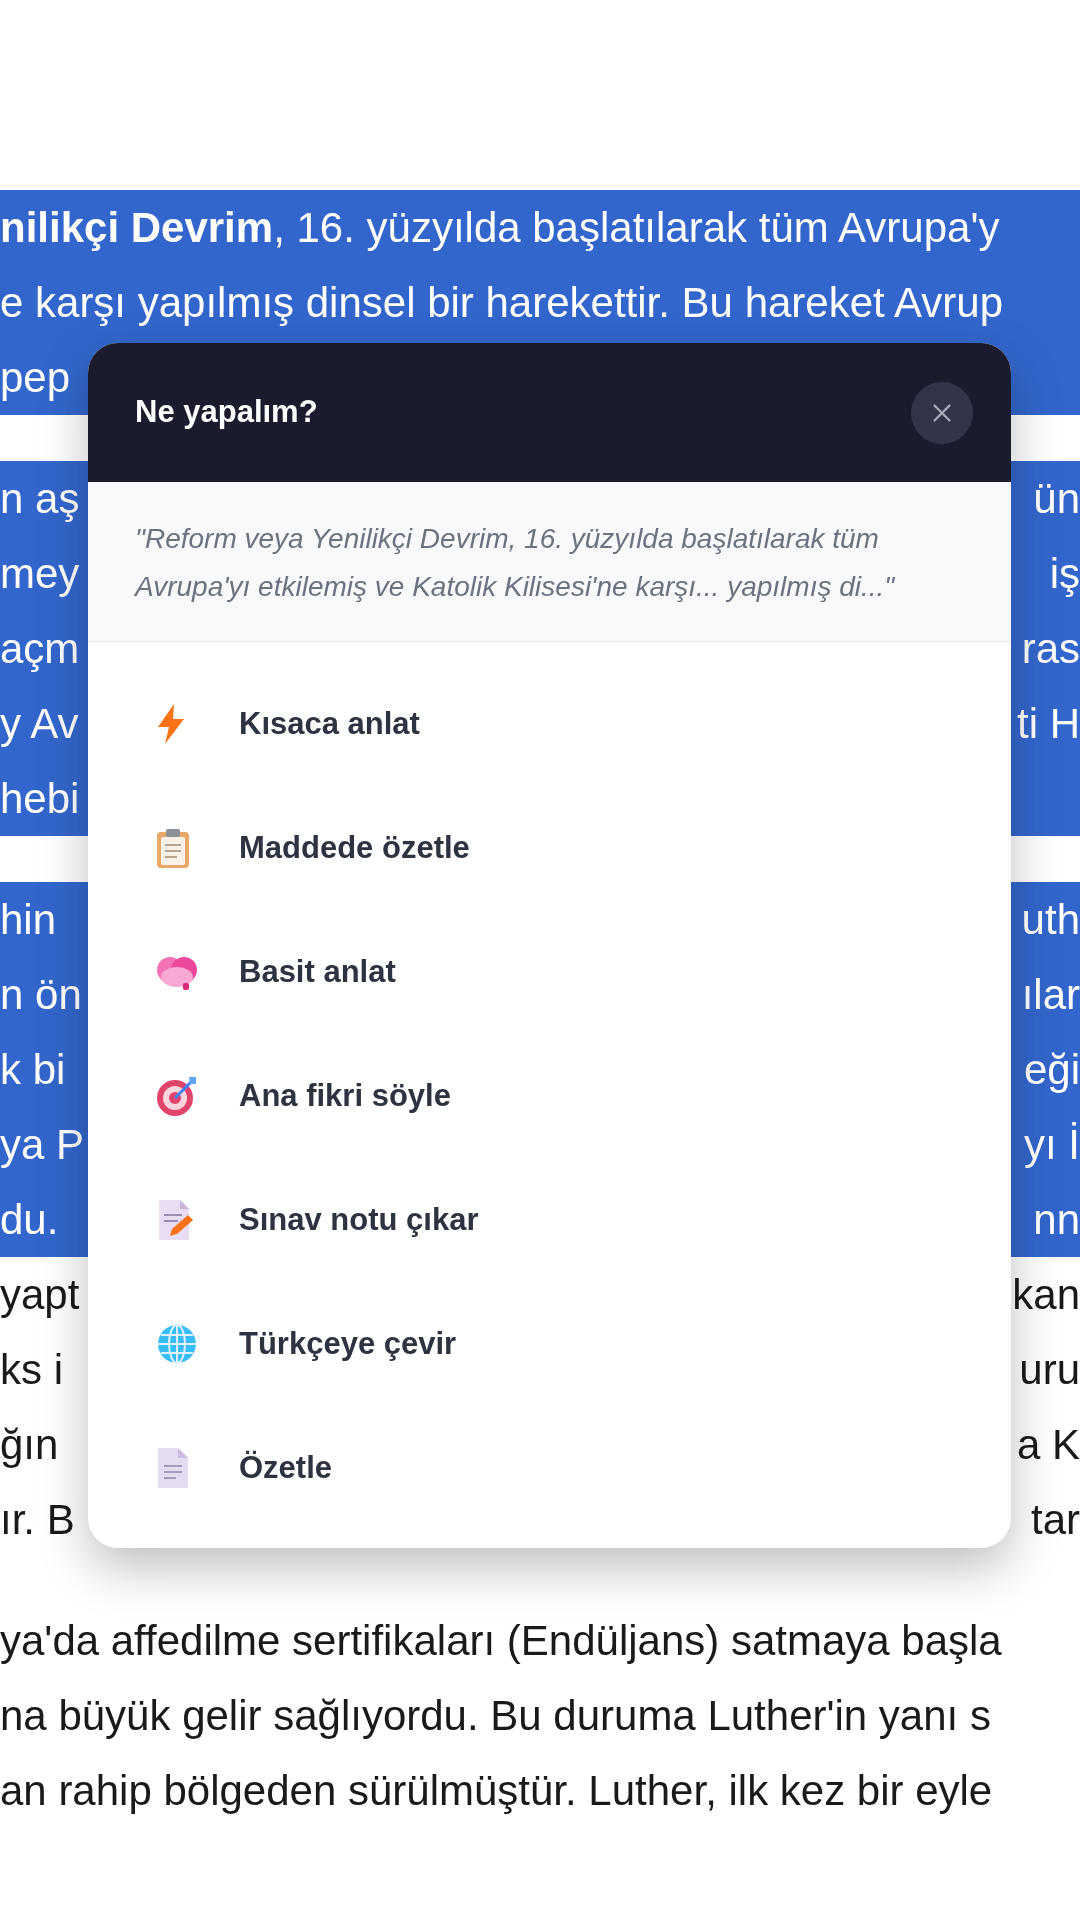  I want to click on text-line: kan, so click(1046, 1295).